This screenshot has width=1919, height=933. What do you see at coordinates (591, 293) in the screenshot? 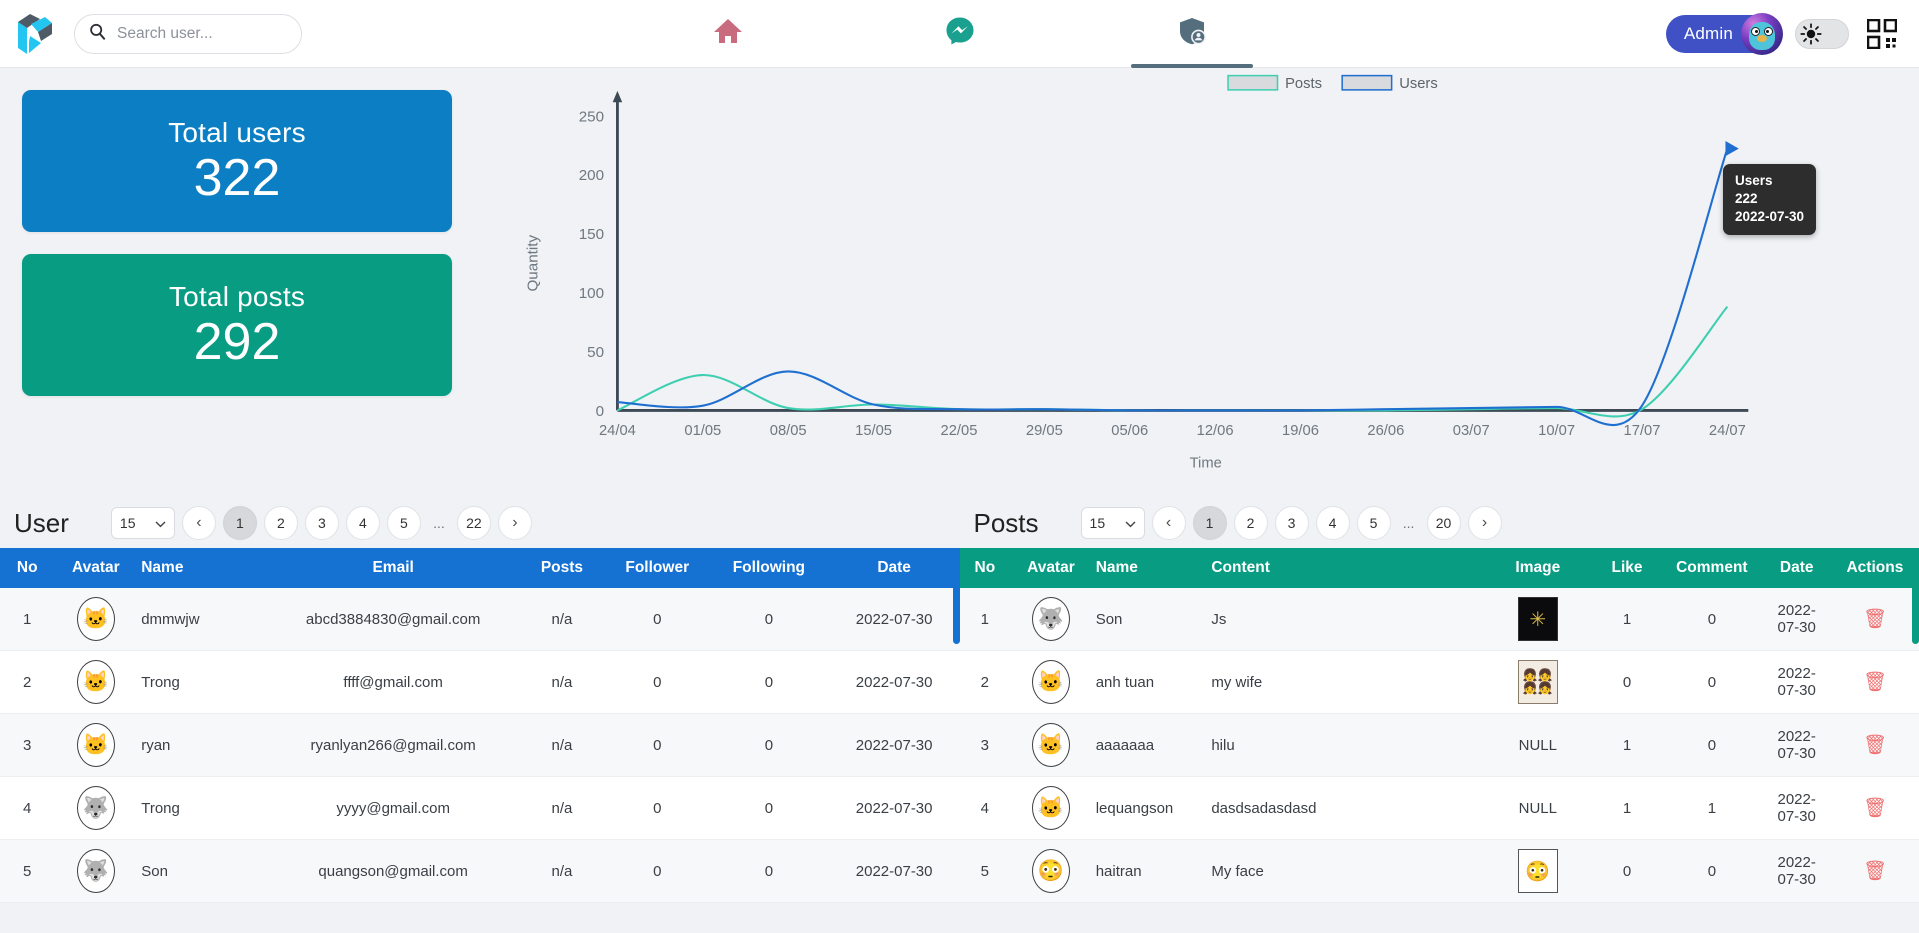
I see `svg-text: 100` at bounding box center [591, 293].